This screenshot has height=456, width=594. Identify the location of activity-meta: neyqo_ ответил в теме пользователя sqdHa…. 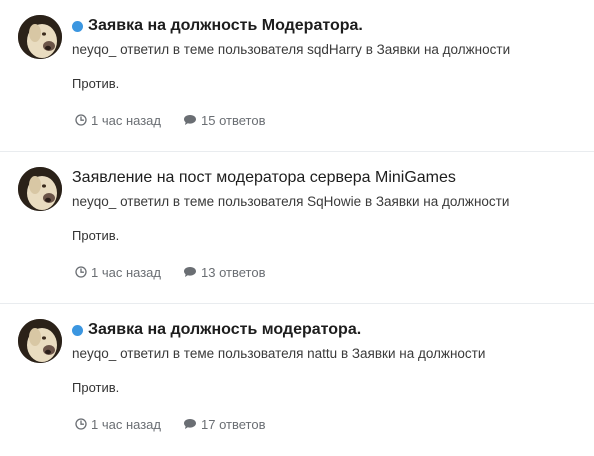
(328, 50).